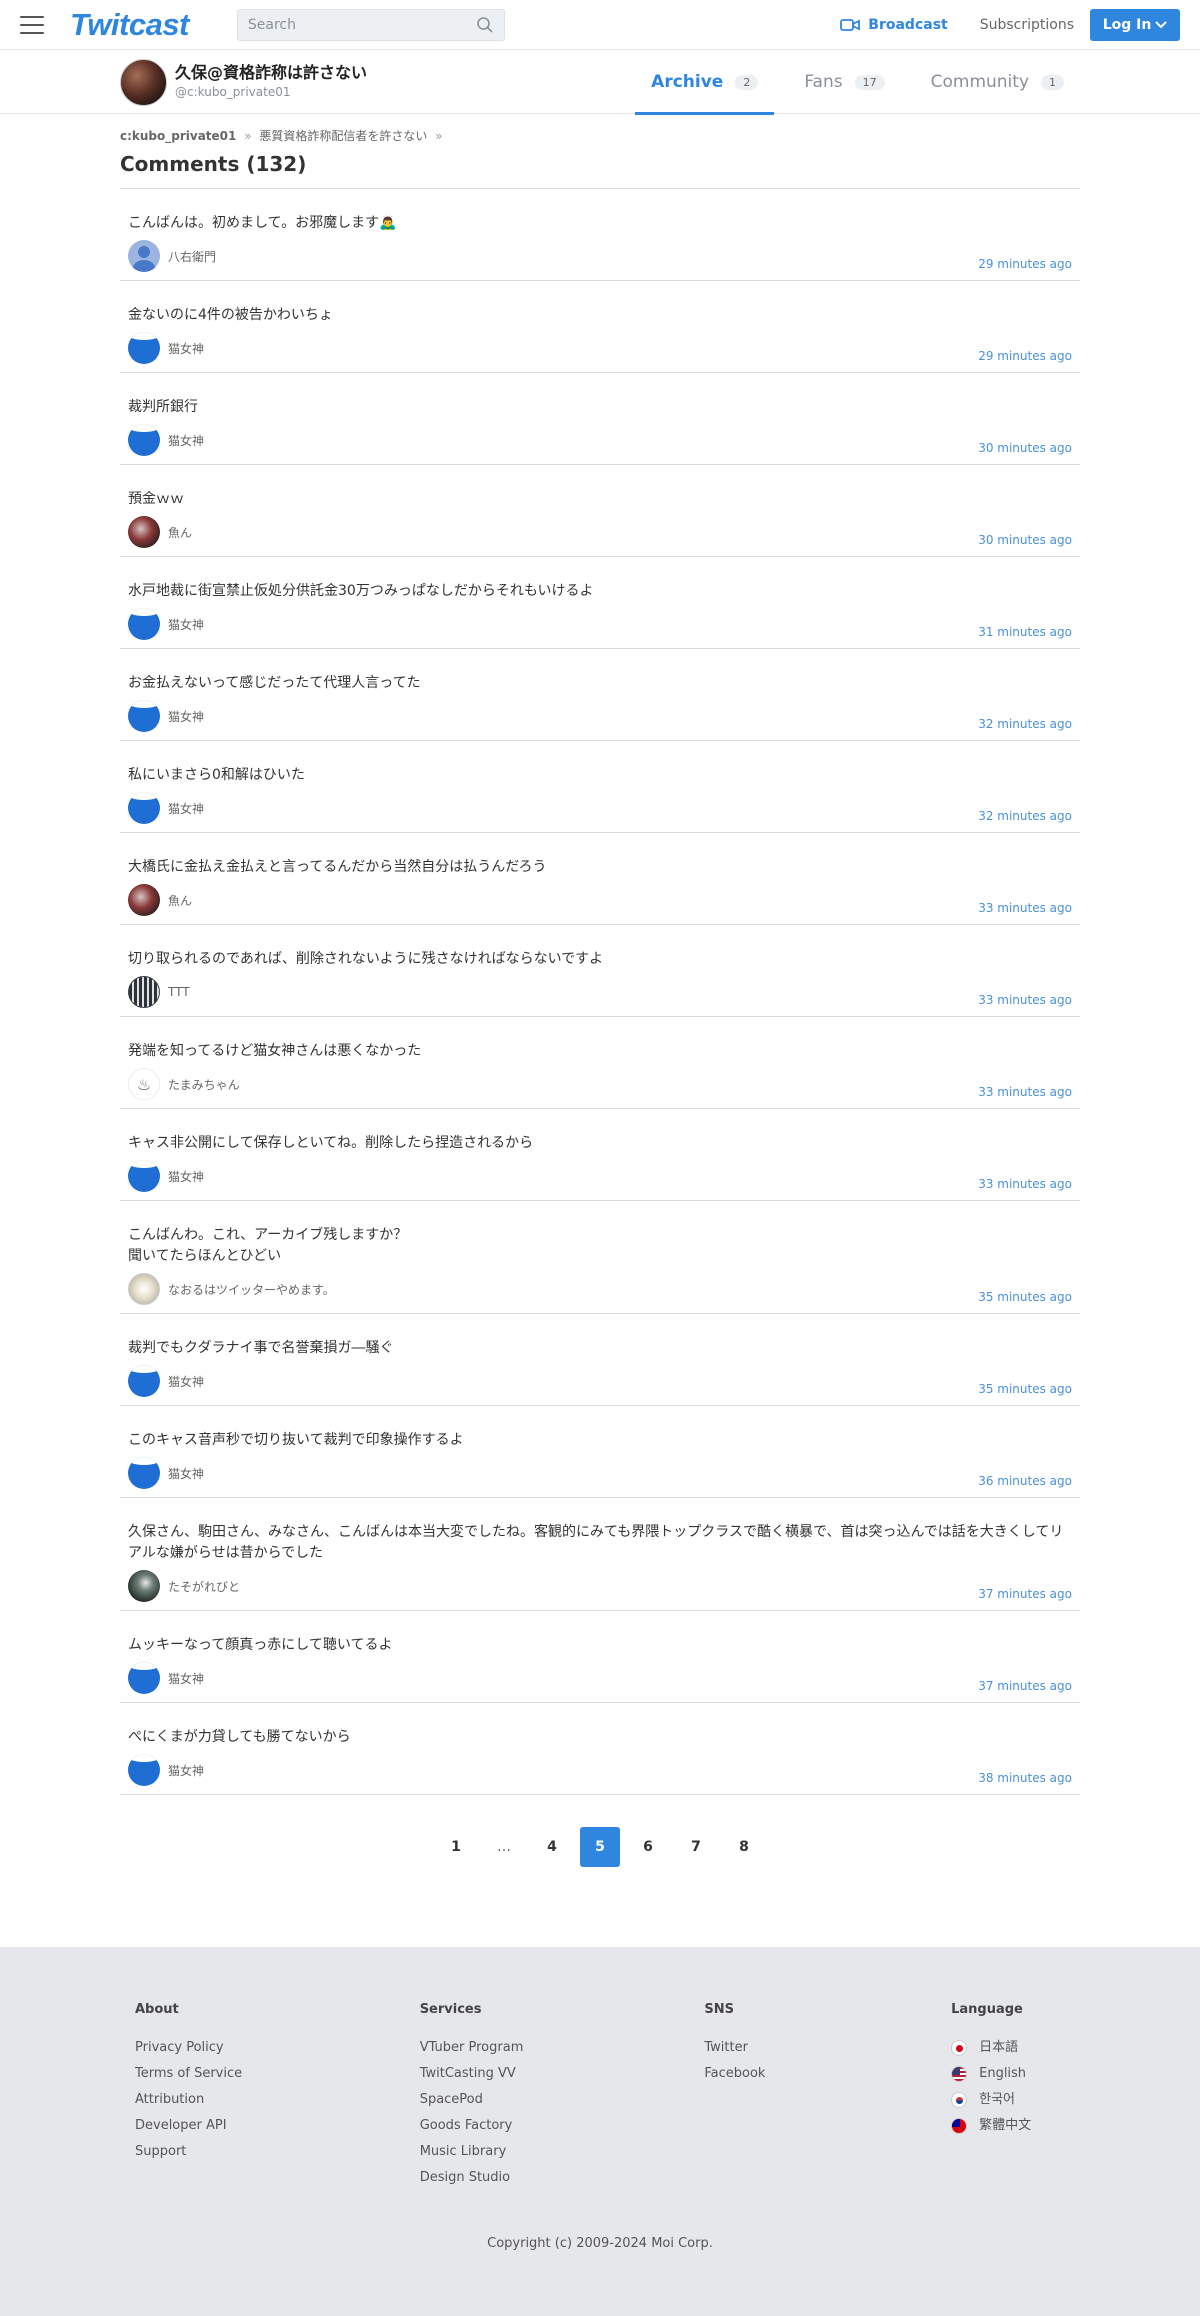  What do you see at coordinates (192, 256) in the screenshot?
I see `comment-author-name: 八右衛門` at bounding box center [192, 256].